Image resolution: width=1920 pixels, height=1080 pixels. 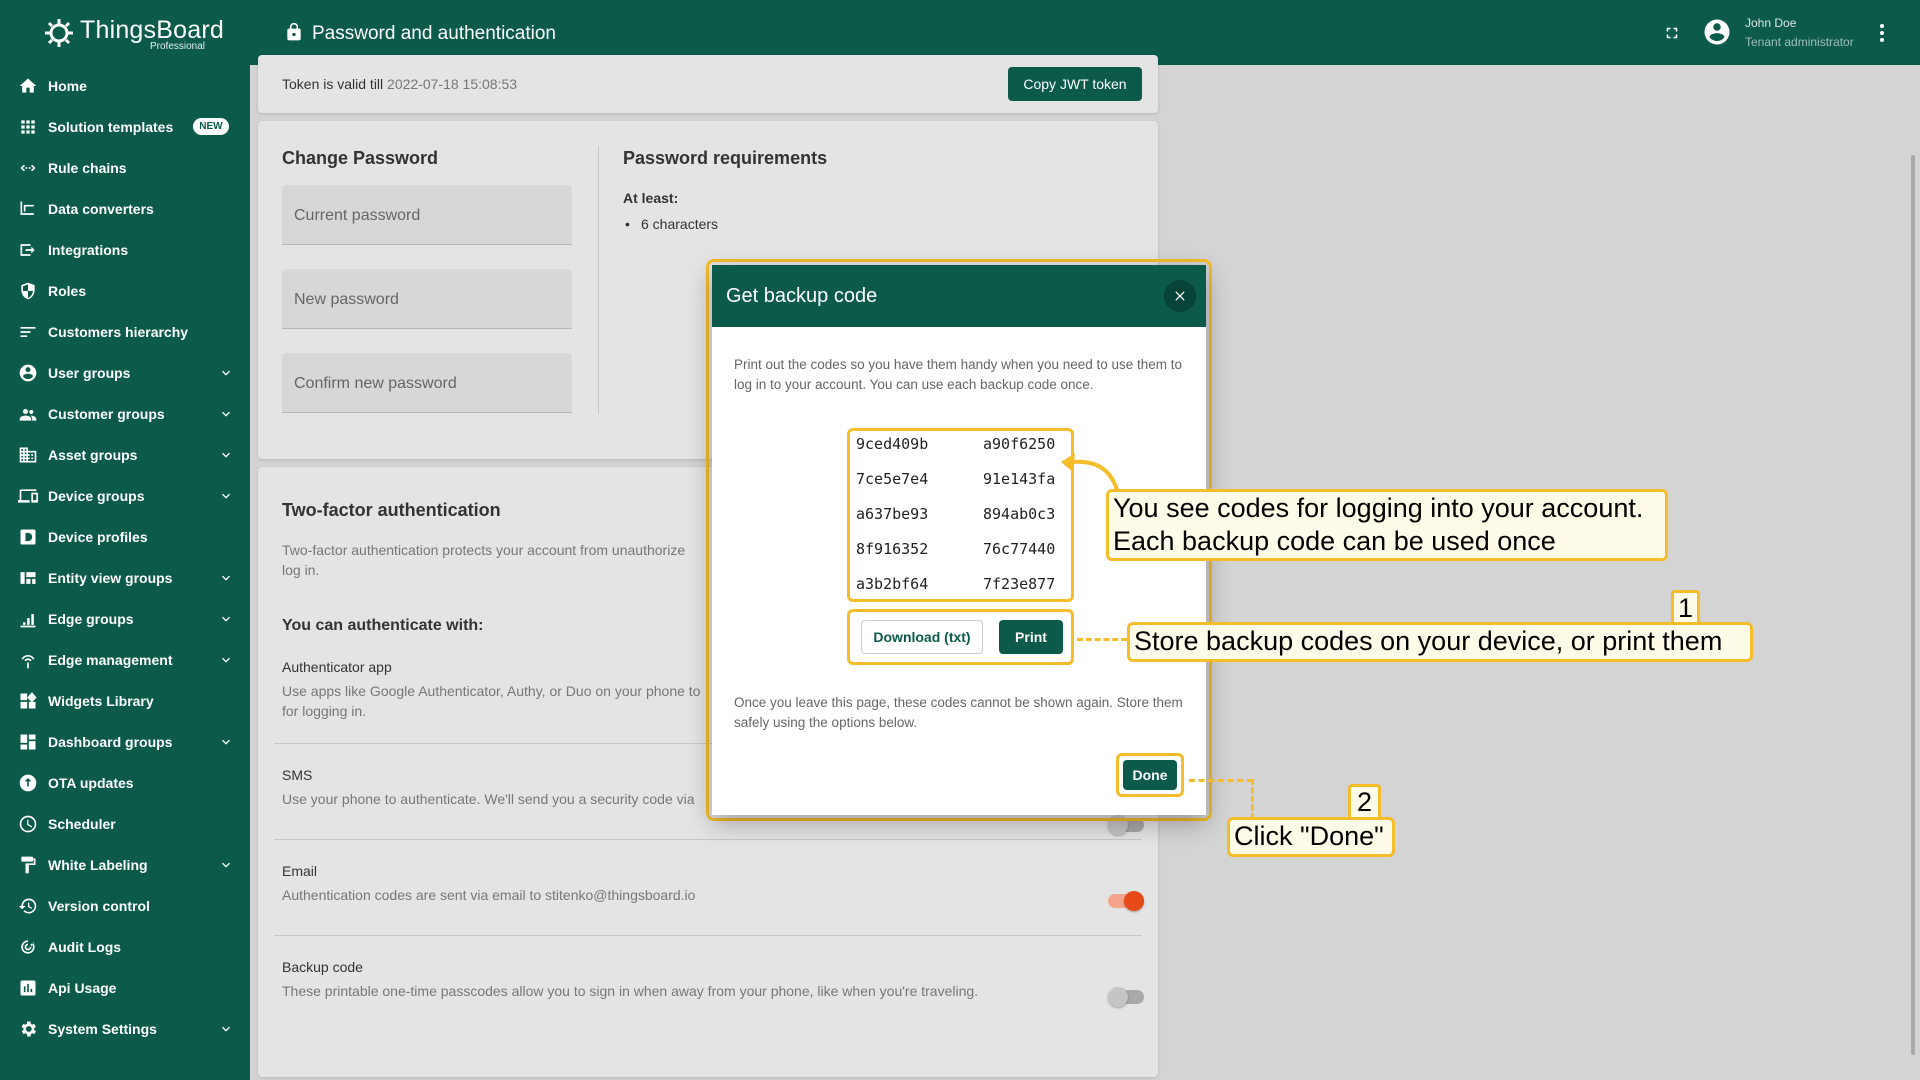 I want to click on scrollbar-thumb, so click(x=1913, y=605).